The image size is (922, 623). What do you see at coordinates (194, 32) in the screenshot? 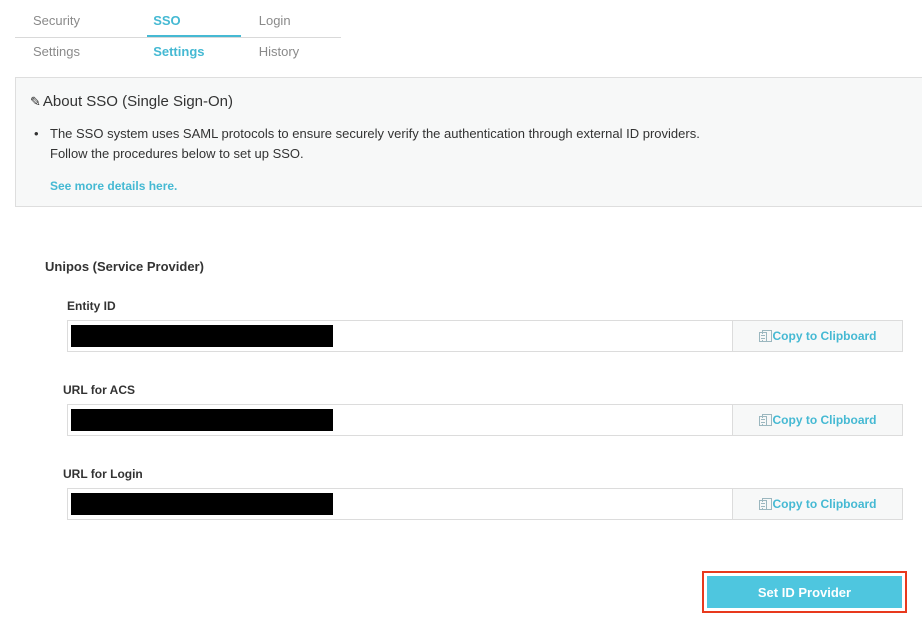
I see `tab-sso-settings: SSO Settings` at bounding box center [194, 32].